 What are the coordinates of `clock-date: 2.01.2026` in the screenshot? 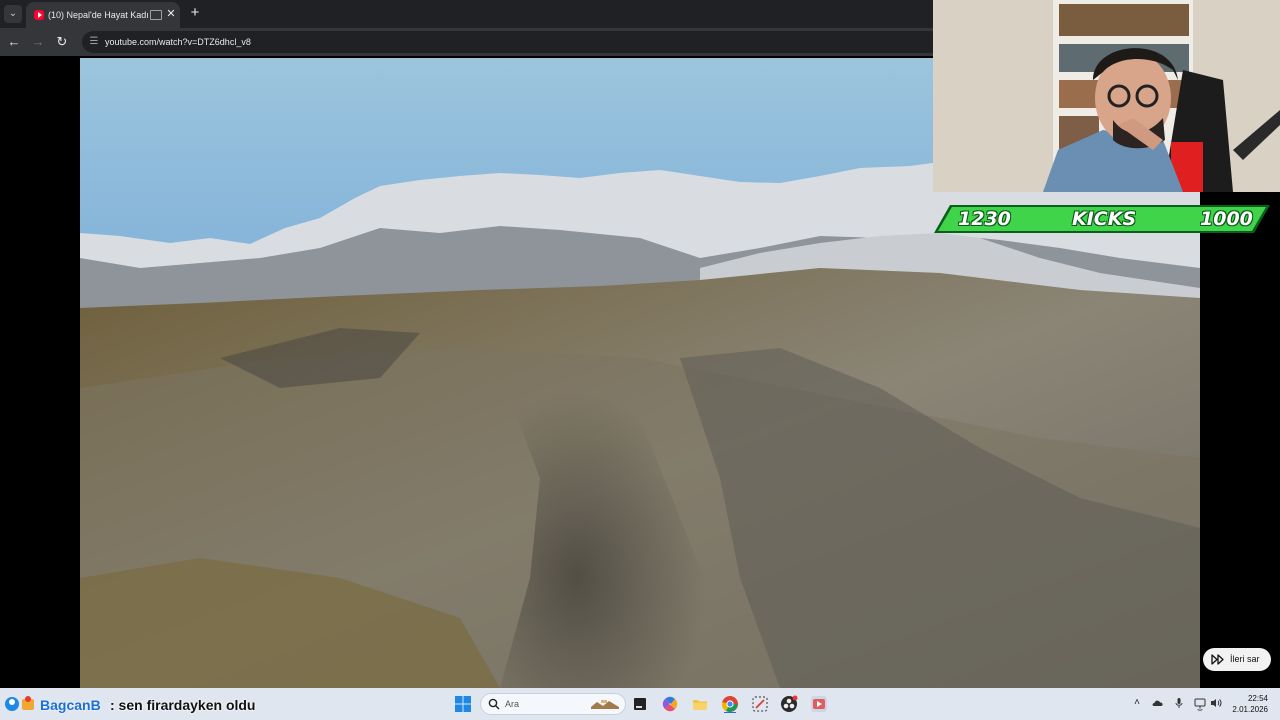 It's located at (1245, 710).